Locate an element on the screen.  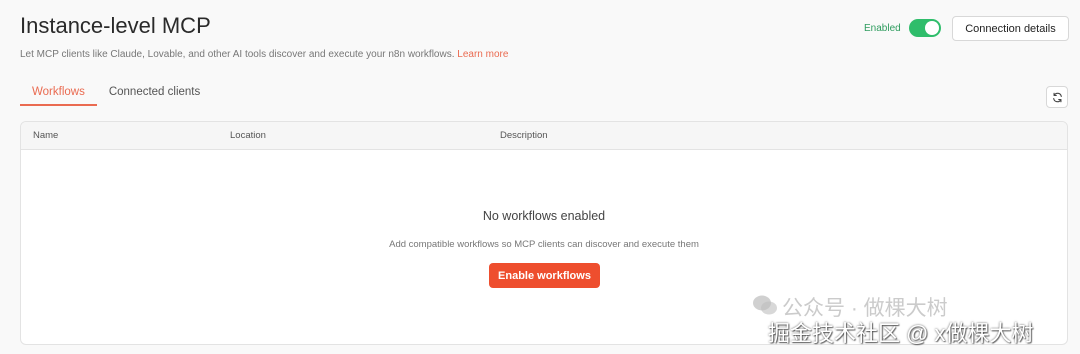
tab-bar: Workflows Connected clients is located at coordinates (116, 94).